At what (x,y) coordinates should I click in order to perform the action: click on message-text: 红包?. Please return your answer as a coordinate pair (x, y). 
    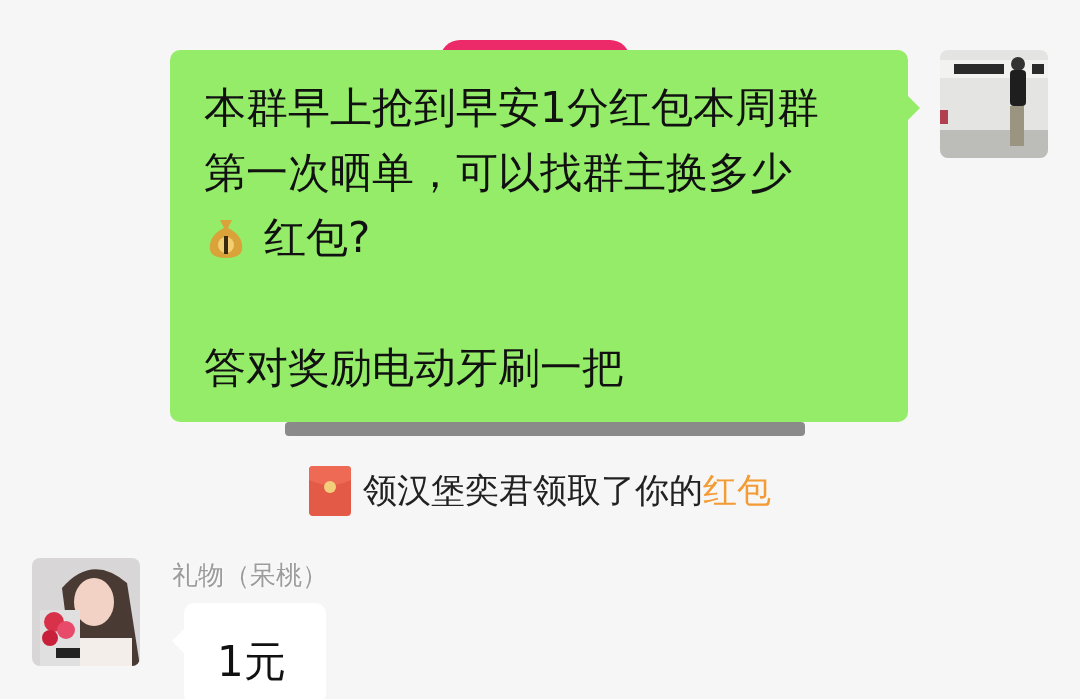
    Looking at the image, I should click on (317, 238).